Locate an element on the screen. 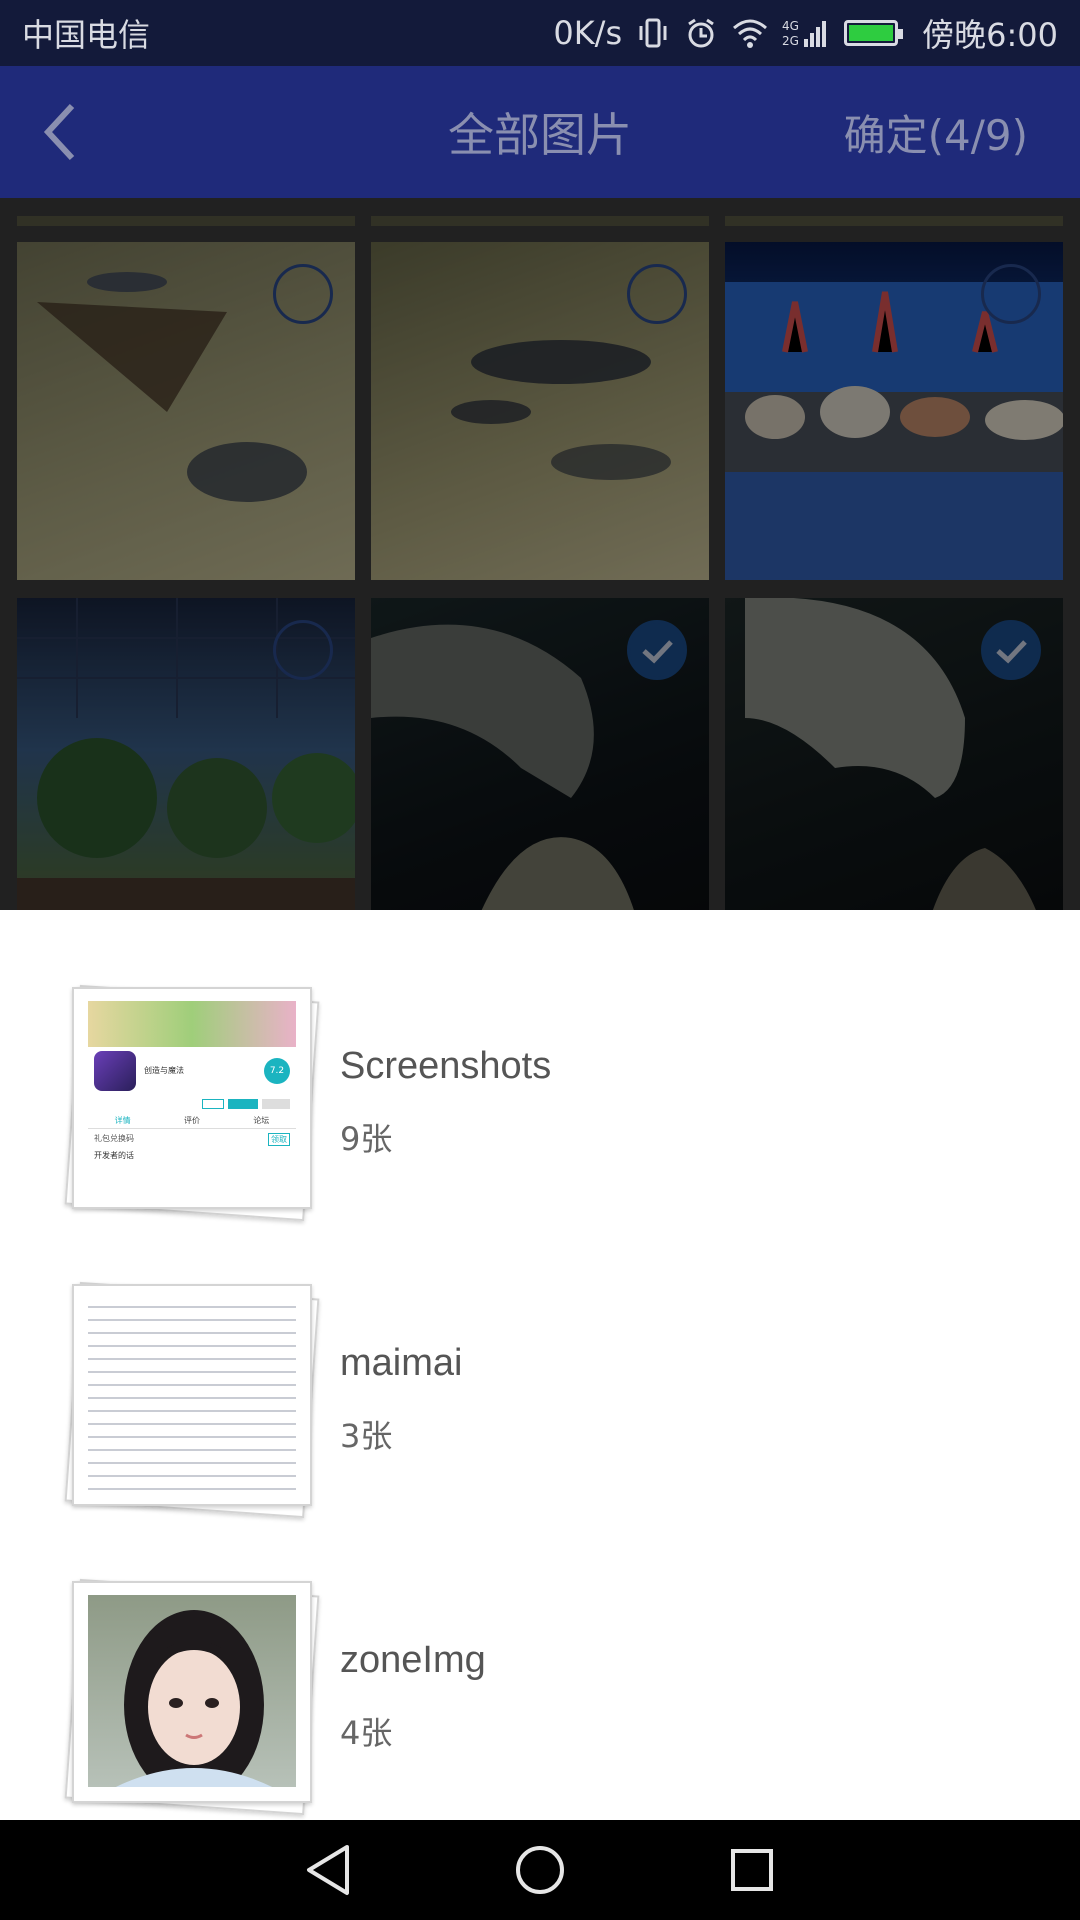  album-name: zoneImg is located at coordinates (413, 1660).